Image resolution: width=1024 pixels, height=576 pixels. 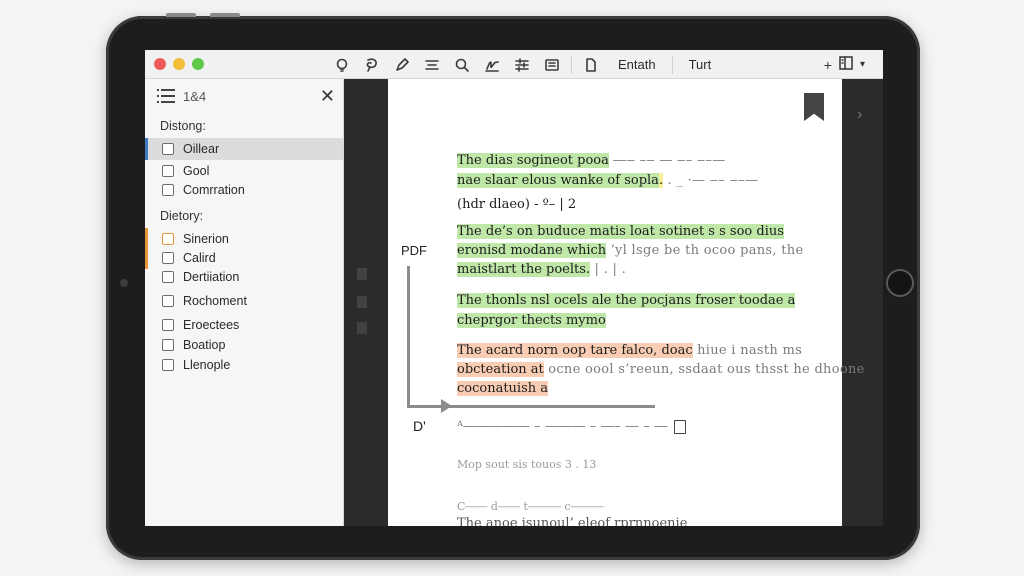 I want to click on sidebar-item: Boatiop, so click(x=244, y=345).